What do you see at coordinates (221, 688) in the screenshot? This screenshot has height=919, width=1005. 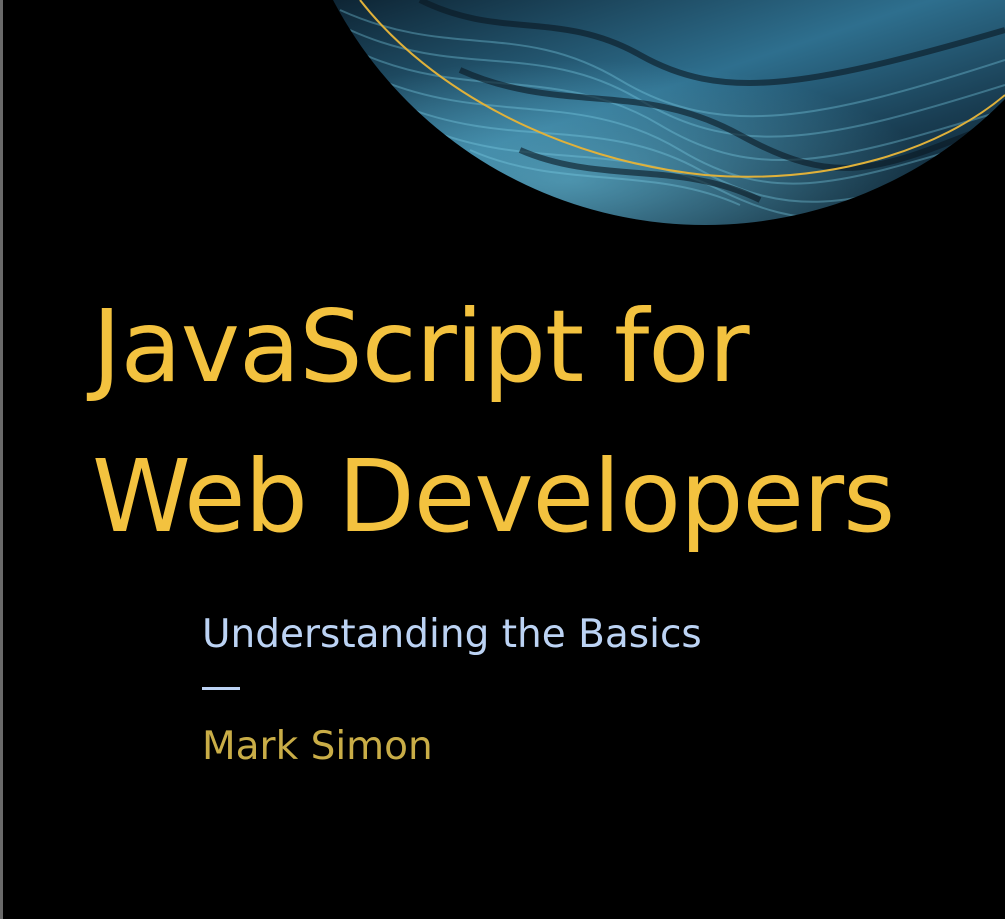 I see `divider-rule` at bounding box center [221, 688].